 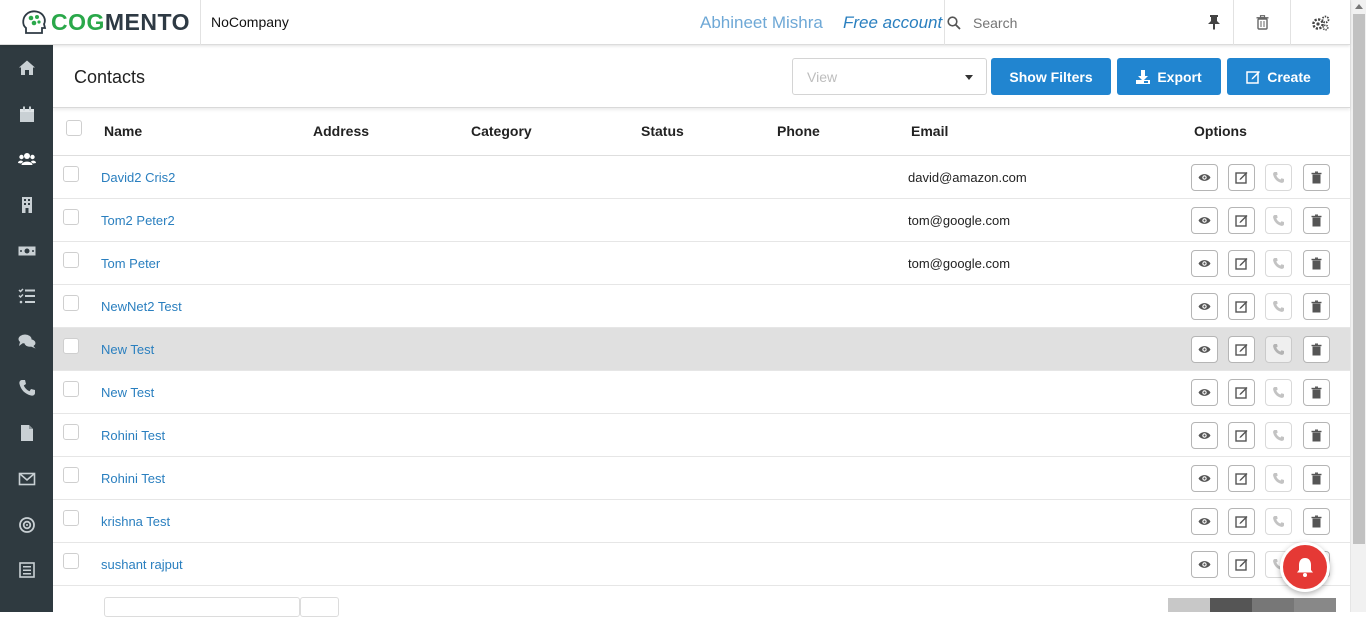 I want to click on table-row: David2 Cris2 david@amazon.com, so click(x=701, y=177).